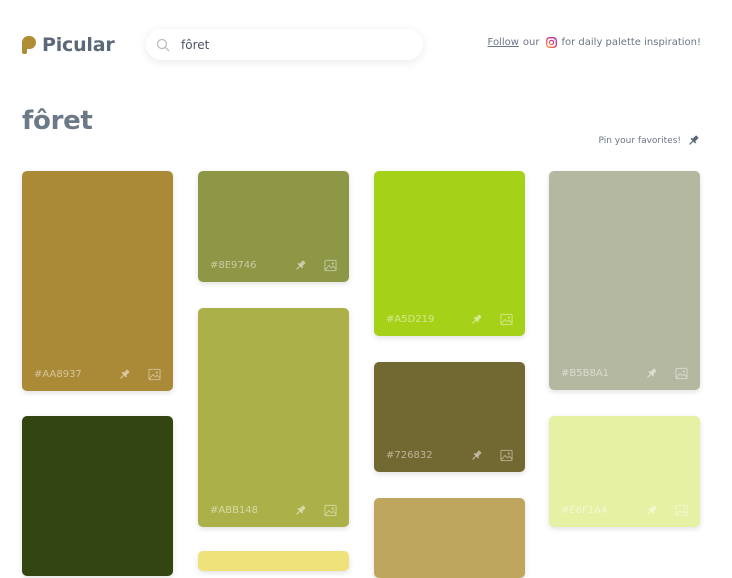  I want to click on color-swatch-card: #E6F1A4, so click(624, 471).